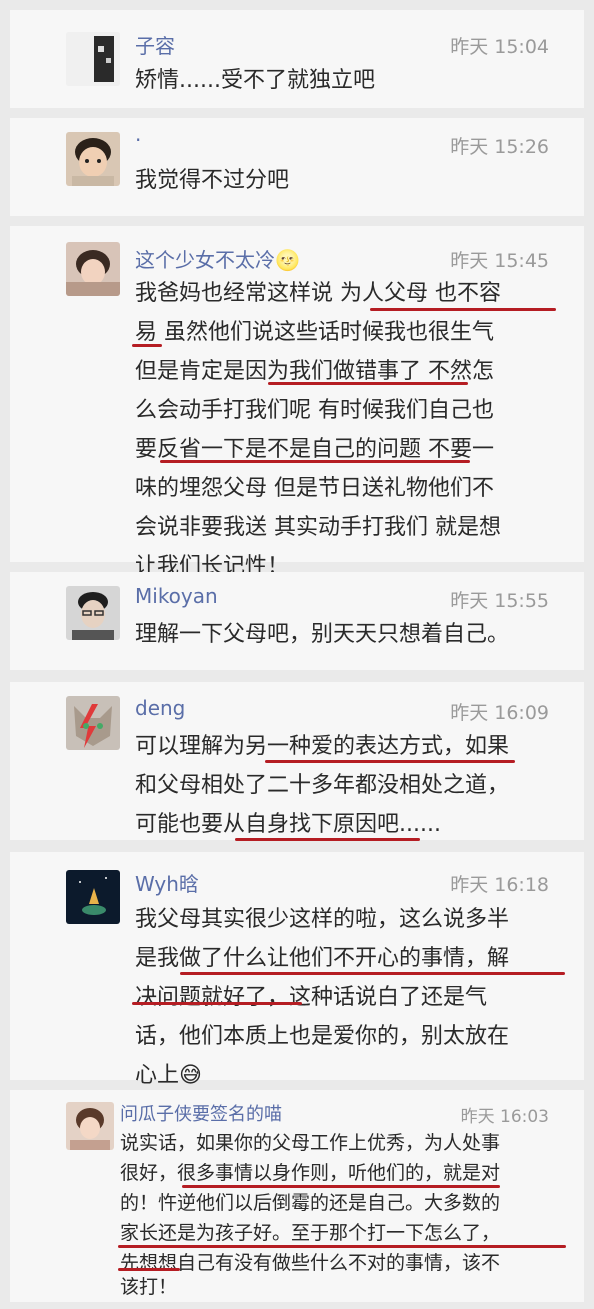 The width and height of the screenshot is (594, 1309). What do you see at coordinates (311, 997) in the screenshot?
I see `comment-text-line: 决问题就好了，这种话说白了还是气` at bounding box center [311, 997].